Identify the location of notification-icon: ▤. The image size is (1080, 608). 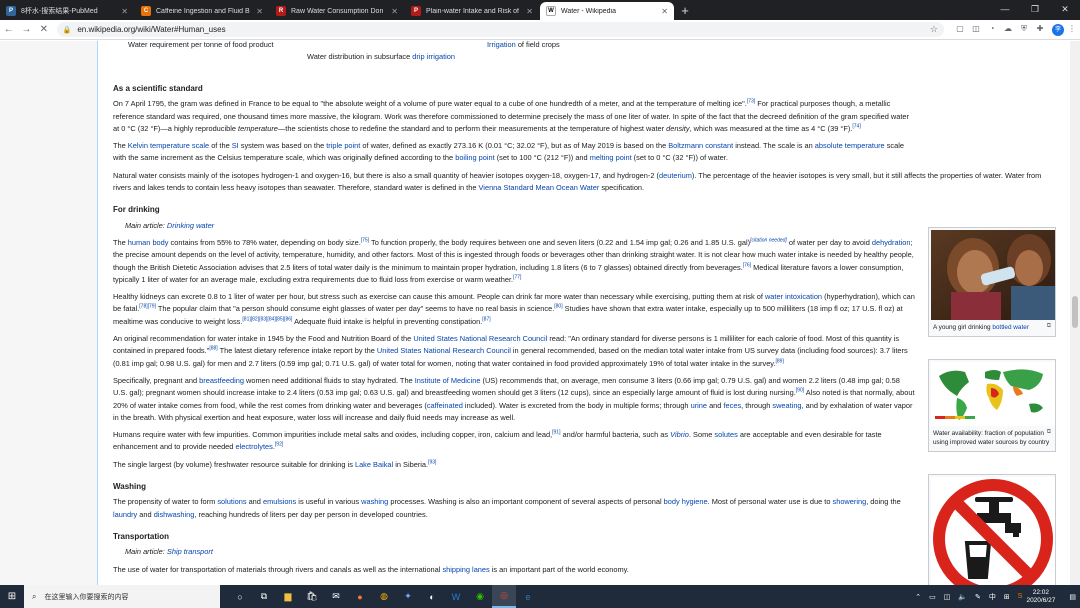
(1072, 597).